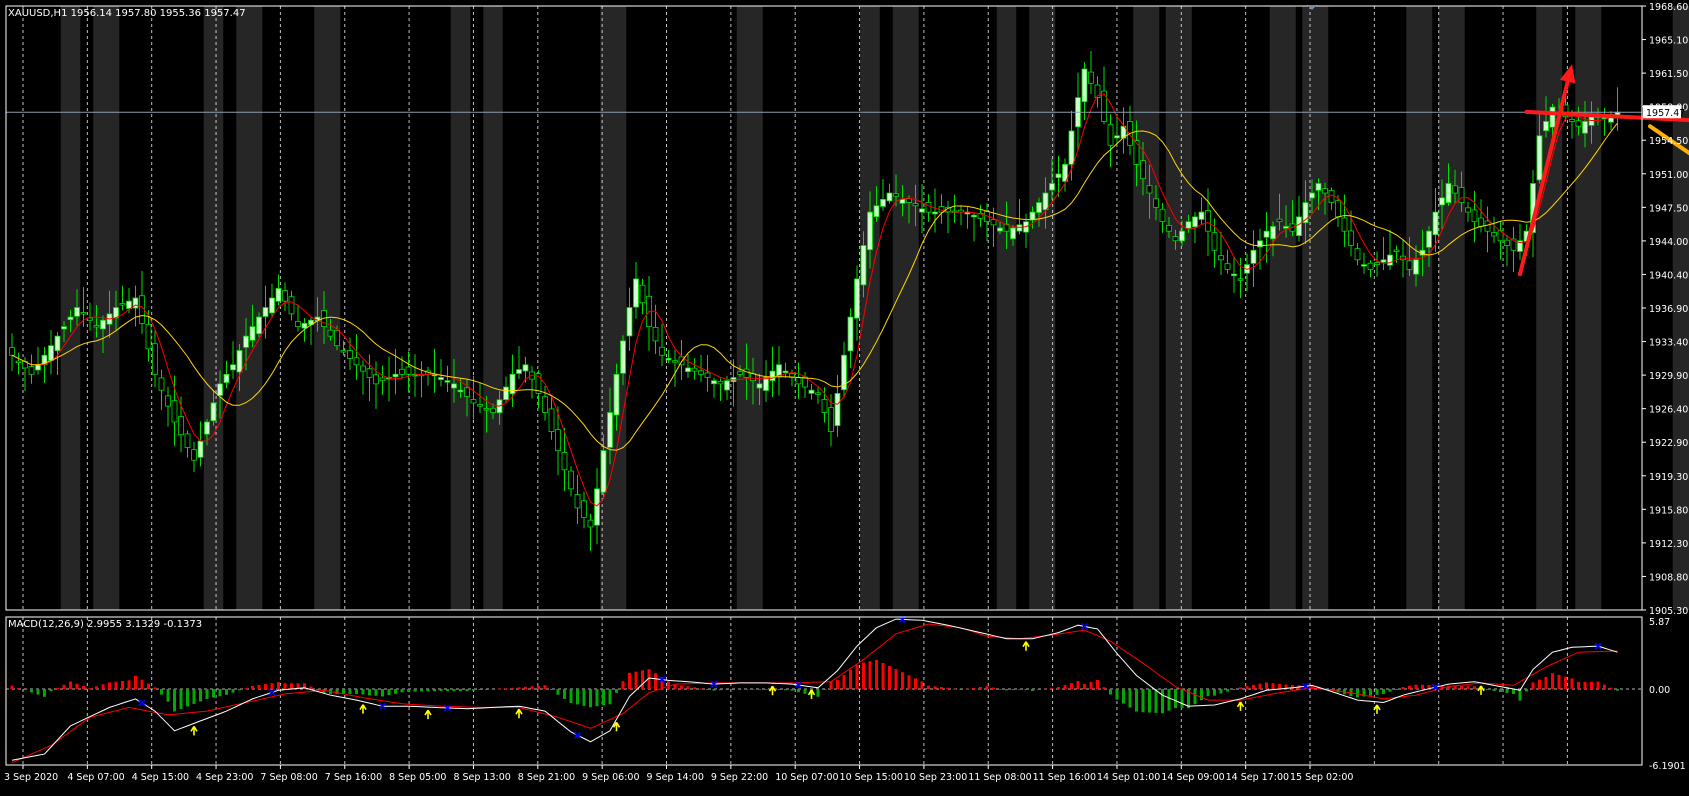  Describe the element at coordinates (739, 777) in the screenshot. I see `x-tick-label: 9 Sep 22:00` at that location.